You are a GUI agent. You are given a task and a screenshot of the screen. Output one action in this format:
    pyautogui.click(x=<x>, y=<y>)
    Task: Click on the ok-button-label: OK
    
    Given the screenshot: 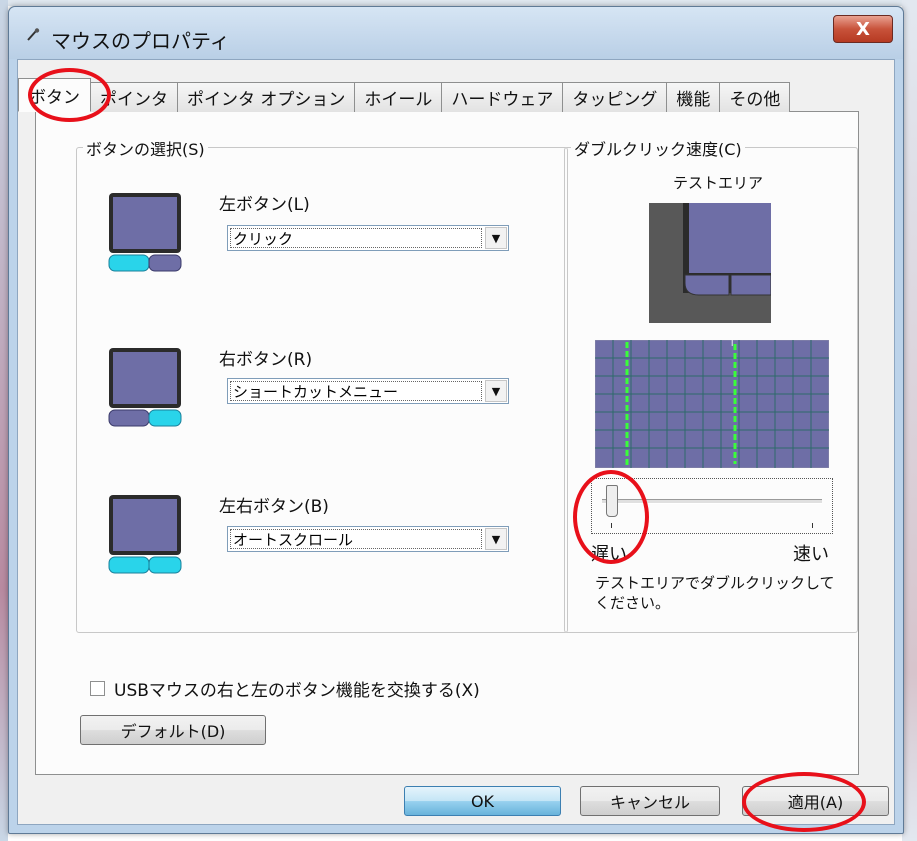 What is the action you would take?
    pyautogui.click(x=482, y=801)
    